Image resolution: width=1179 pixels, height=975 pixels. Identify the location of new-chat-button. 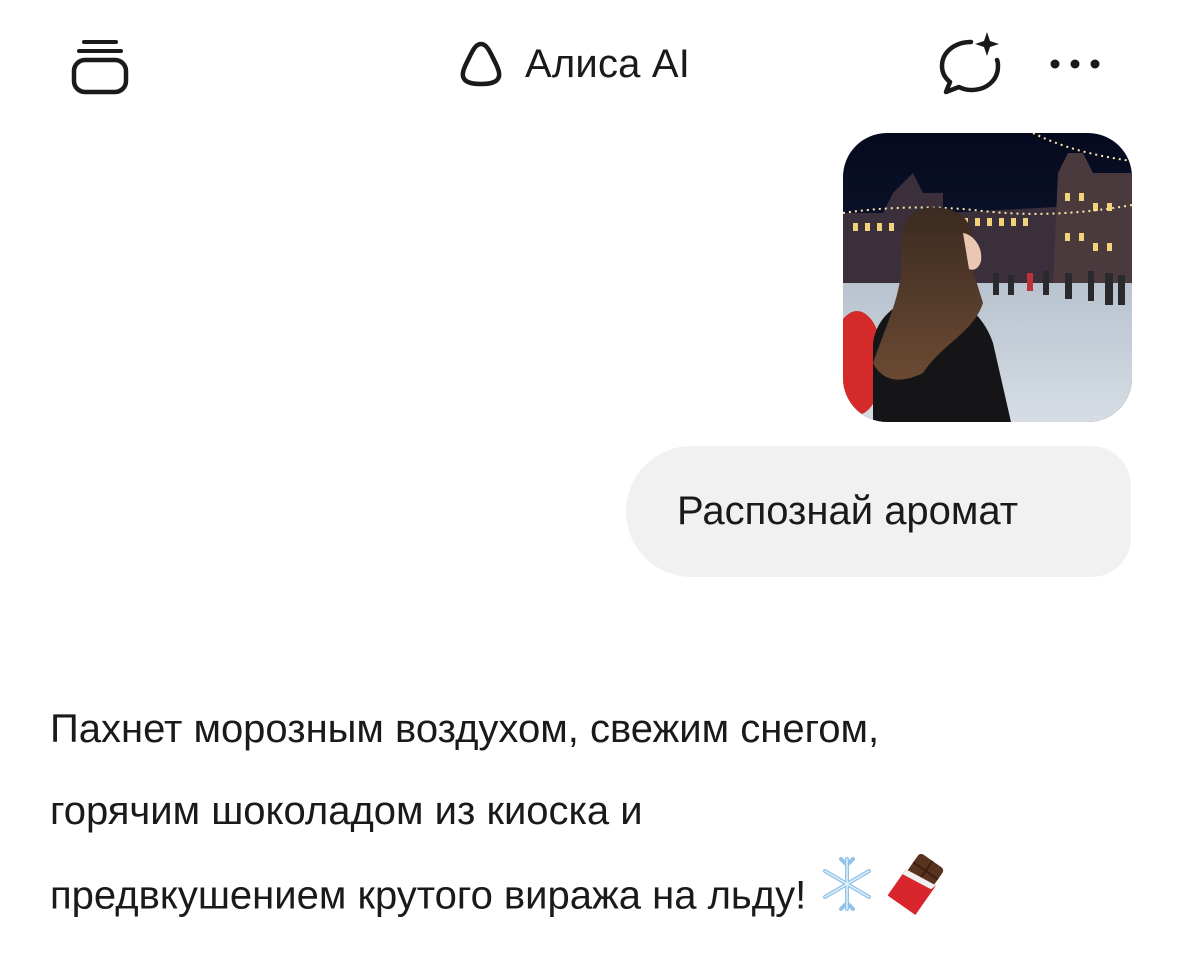
(969, 65).